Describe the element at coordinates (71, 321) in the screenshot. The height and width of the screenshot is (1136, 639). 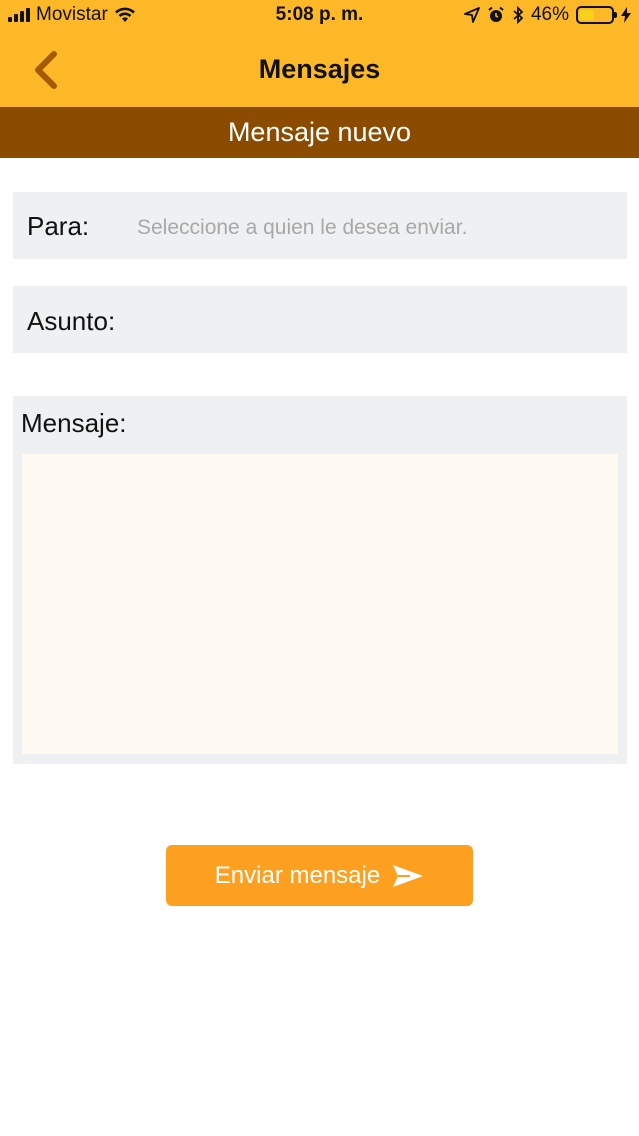
I see `subject-label: Asunto:` at that location.